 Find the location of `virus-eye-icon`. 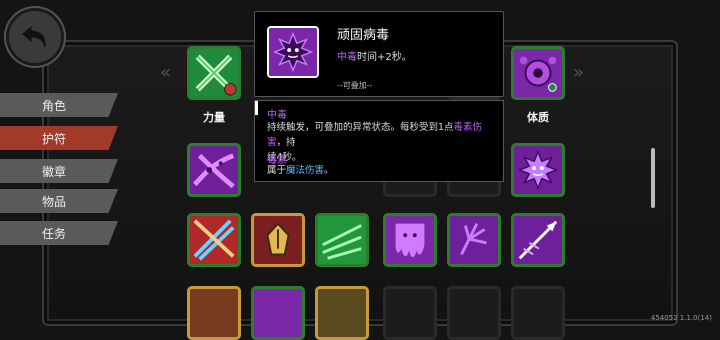

virus-eye-icon is located at coordinates (538, 73).